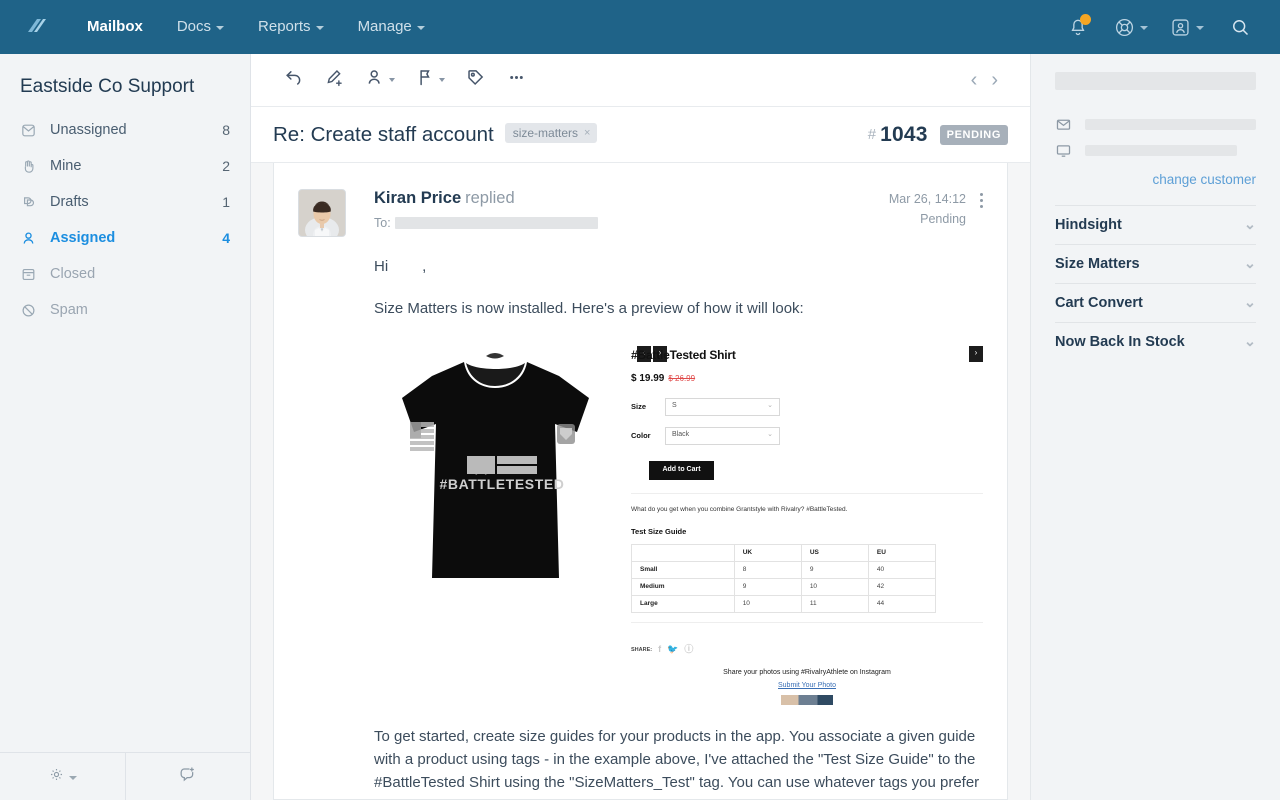  I want to click on message-meta: Kiran Price replied To:, so click(609, 213).